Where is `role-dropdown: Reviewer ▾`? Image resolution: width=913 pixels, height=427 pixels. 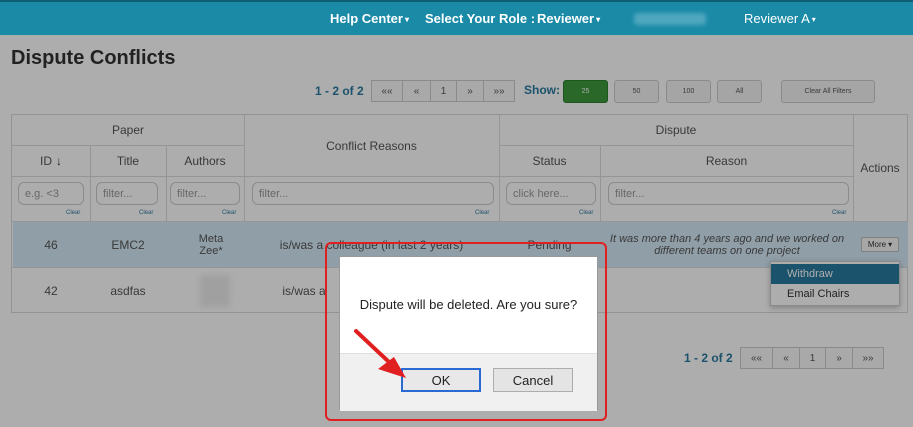
role-dropdown: Reviewer ▾ is located at coordinates (568, 18).